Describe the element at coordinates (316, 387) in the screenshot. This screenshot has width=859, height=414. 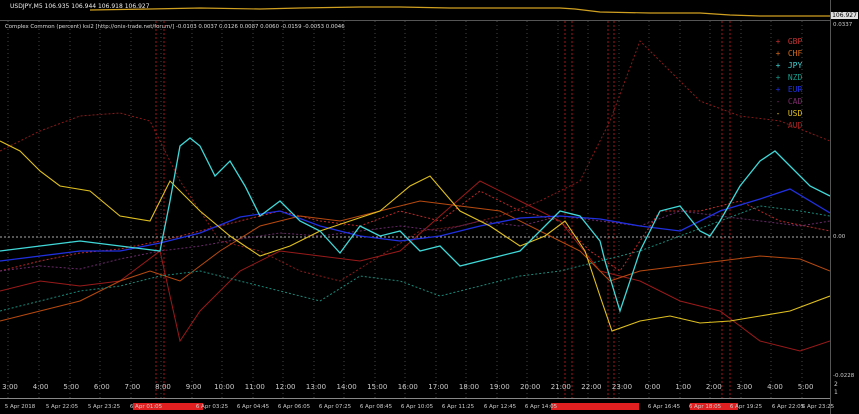
I see `hour-label: 13:00` at that location.